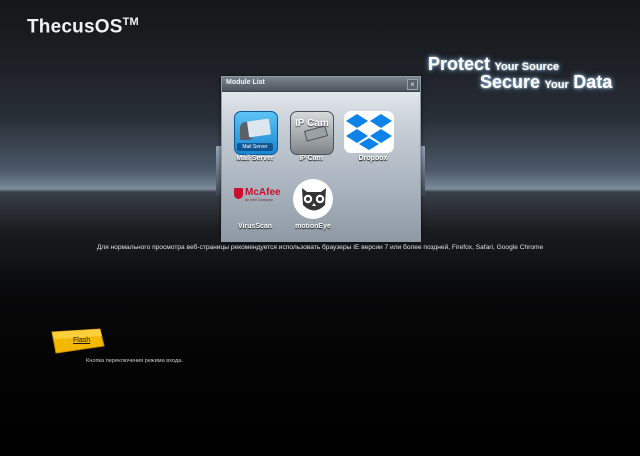 This screenshot has width=640, height=456. Describe the element at coordinates (312, 123) in the screenshot. I see `ip-cam-icon-text: IP Cam` at that location.